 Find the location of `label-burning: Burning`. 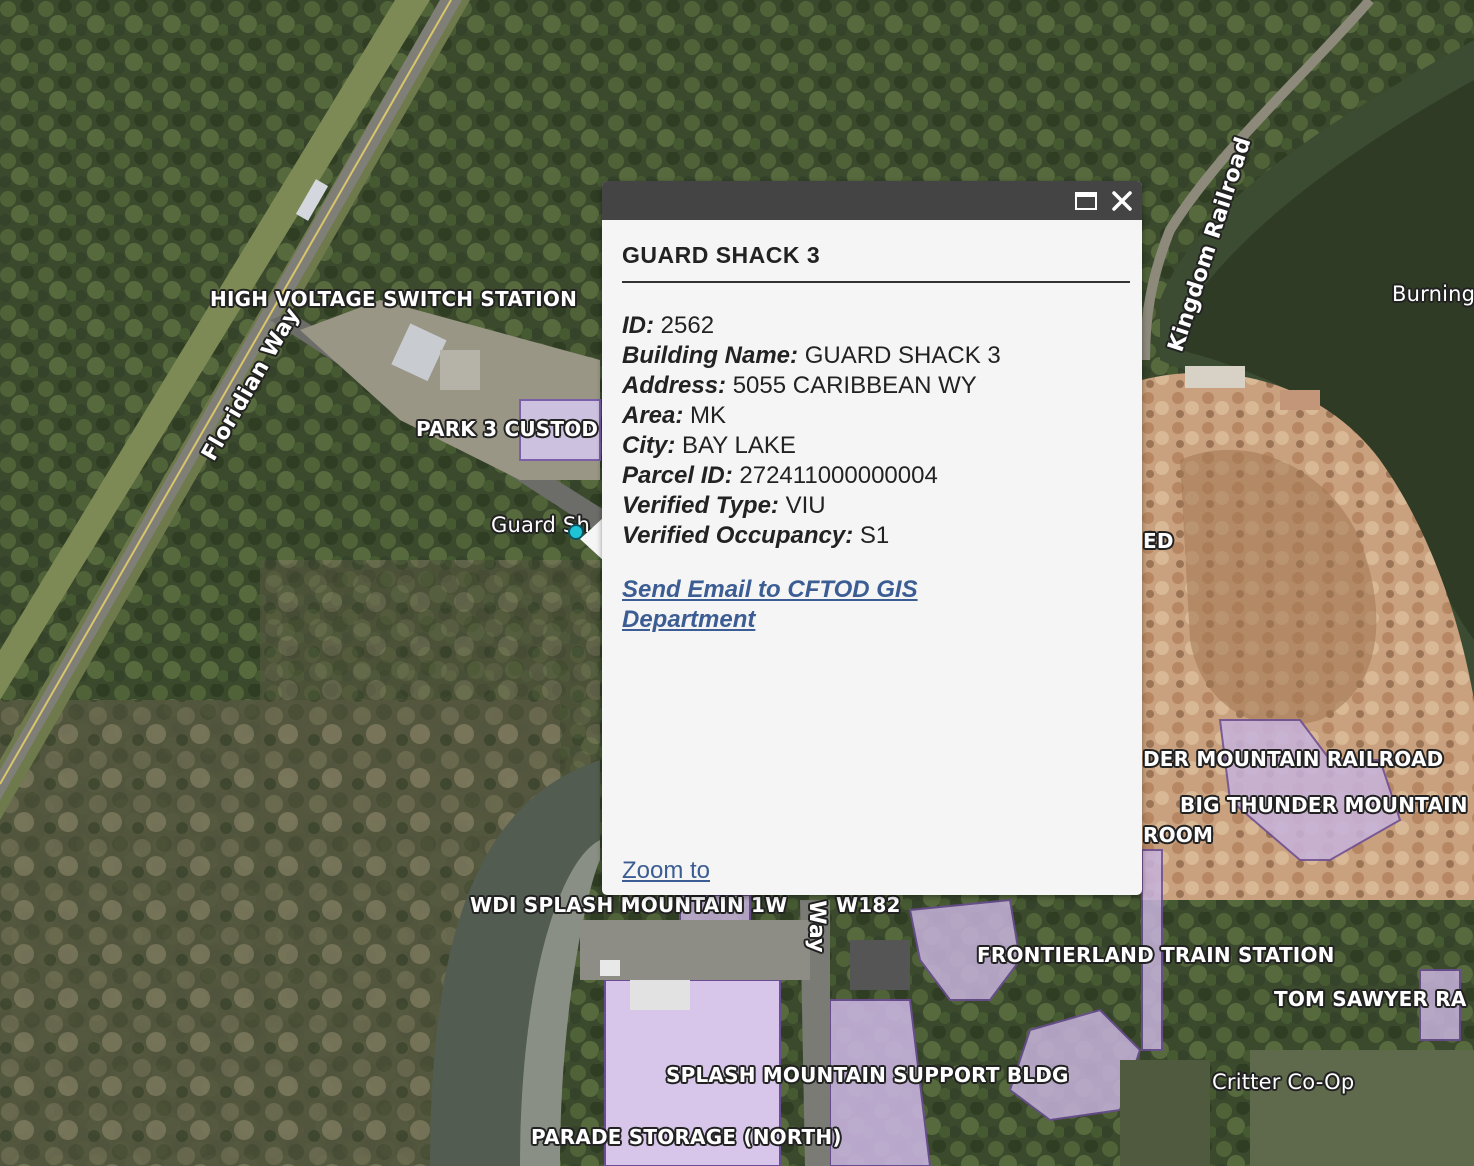

label-burning: Burning is located at coordinates (1433, 294).